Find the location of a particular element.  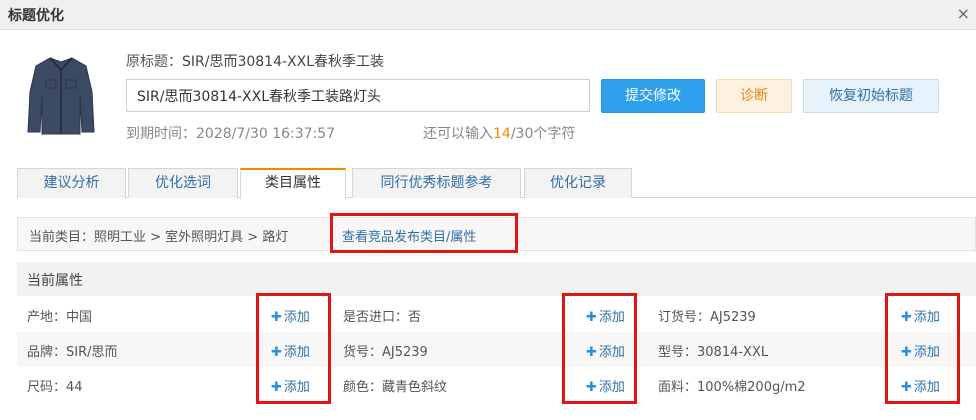

product-image is located at coordinates (61, 94).